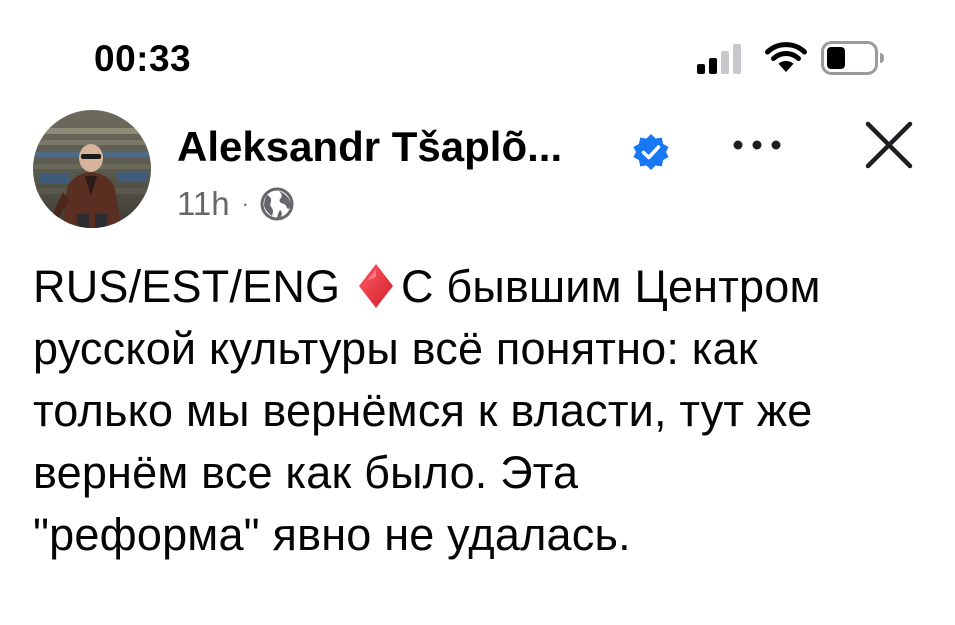  What do you see at coordinates (143, 58) in the screenshot?
I see `status-time: 00:33` at bounding box center [143, 58].